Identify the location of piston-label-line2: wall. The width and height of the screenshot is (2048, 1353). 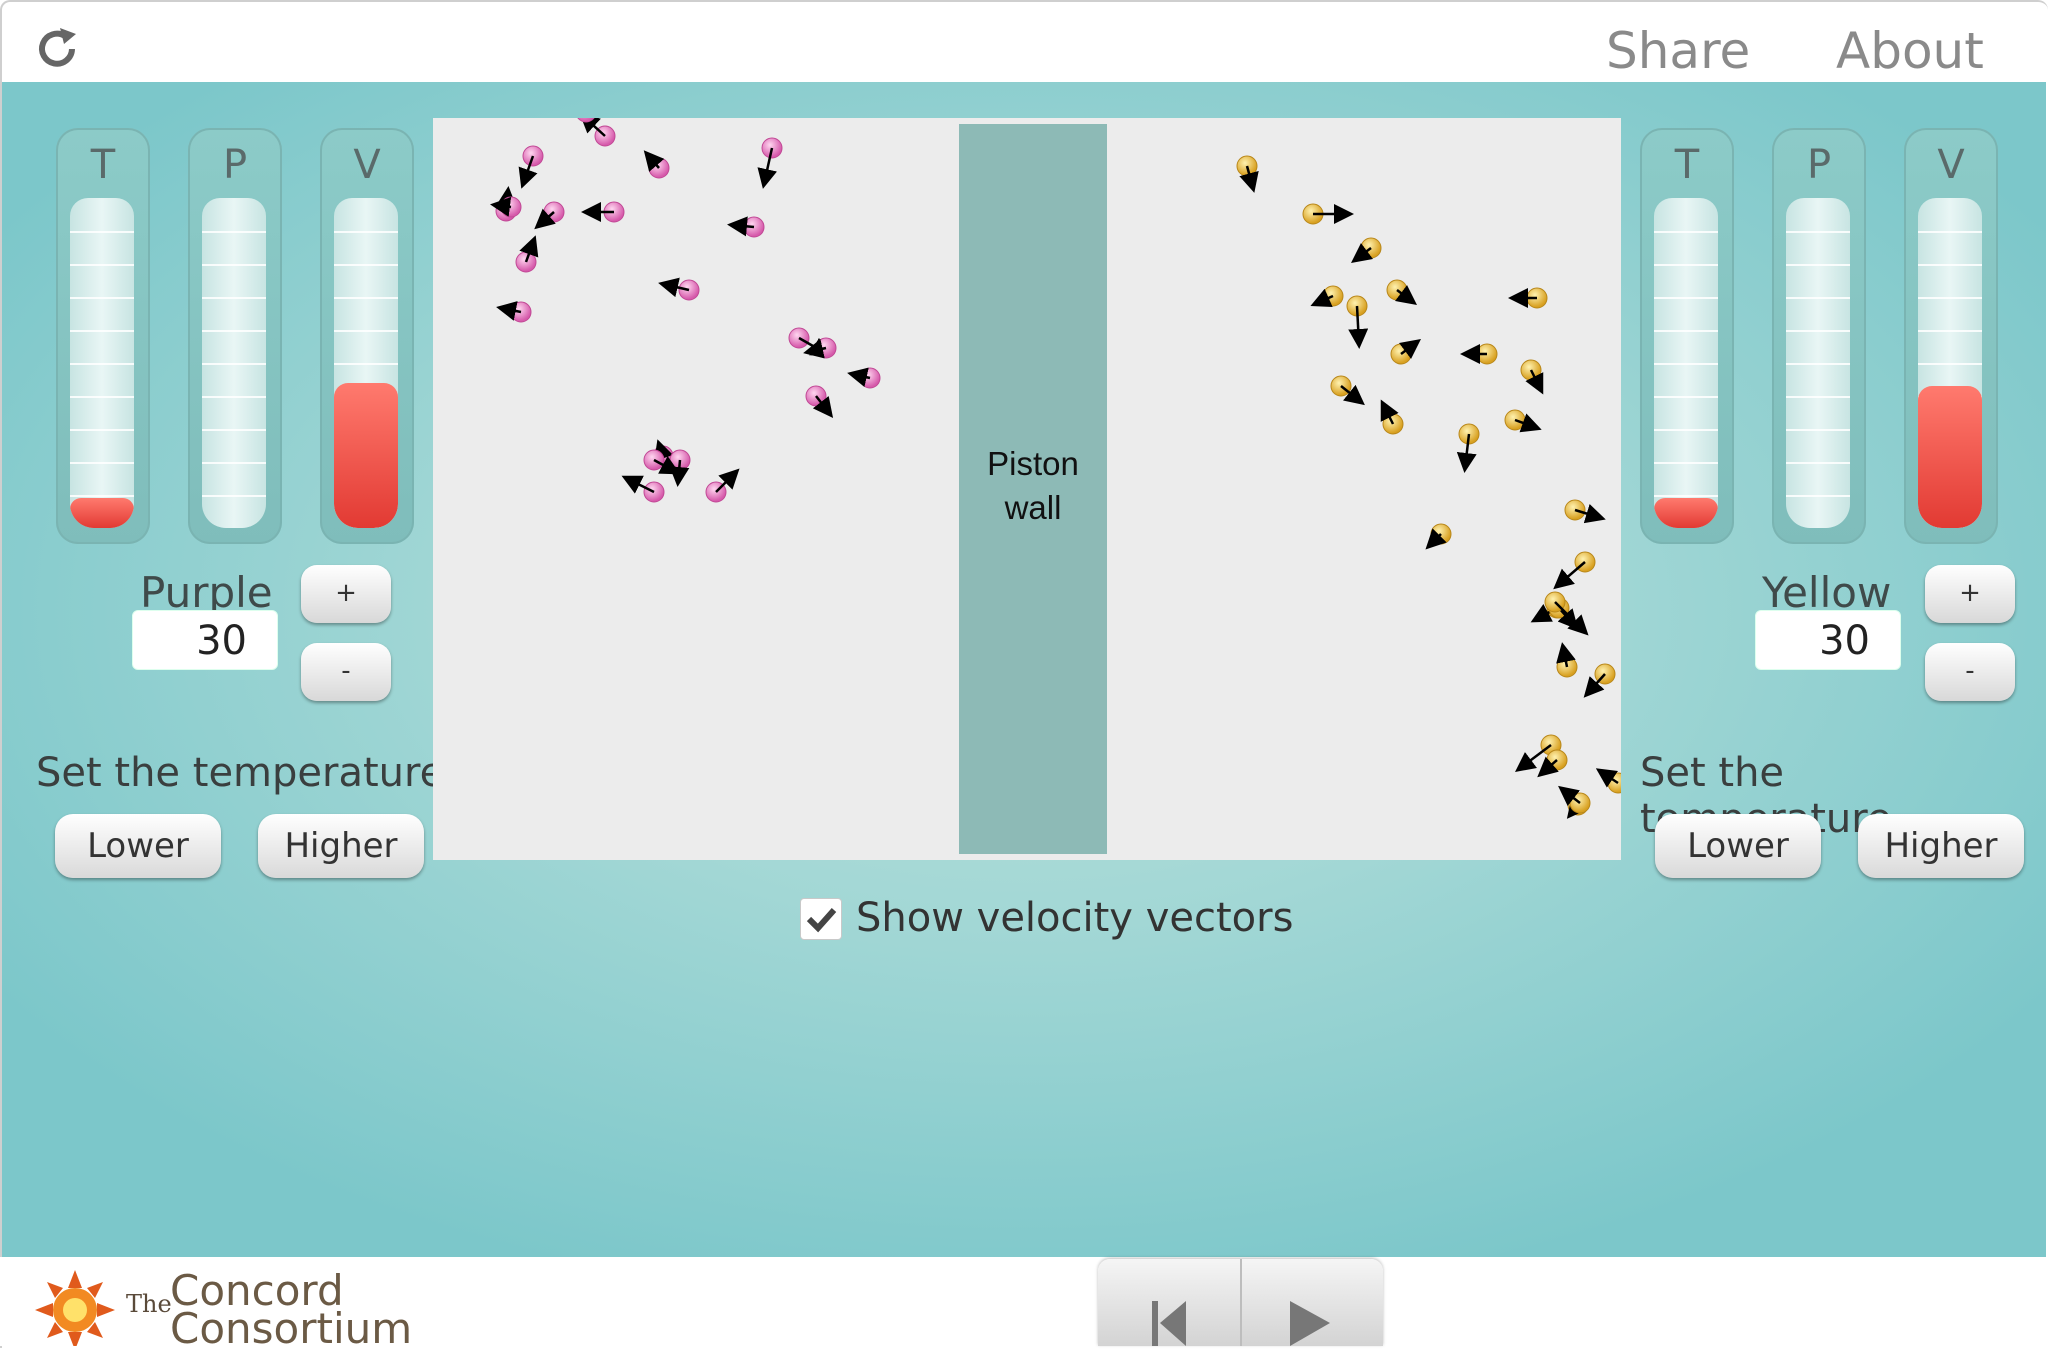
(1033, 507).